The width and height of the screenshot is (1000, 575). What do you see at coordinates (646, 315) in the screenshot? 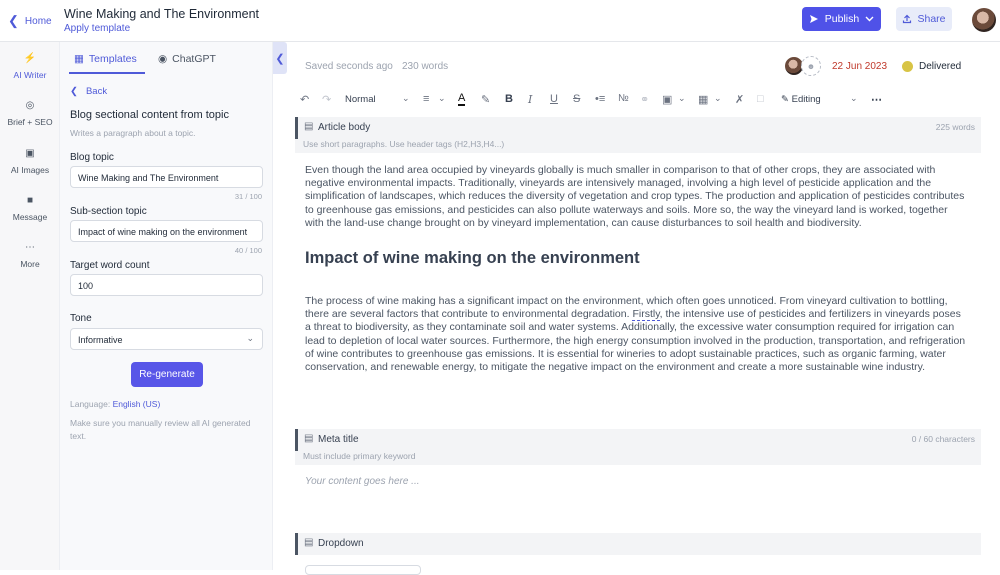
I see `spellcheck-word: Firstly` at bounding box center [646, 315].